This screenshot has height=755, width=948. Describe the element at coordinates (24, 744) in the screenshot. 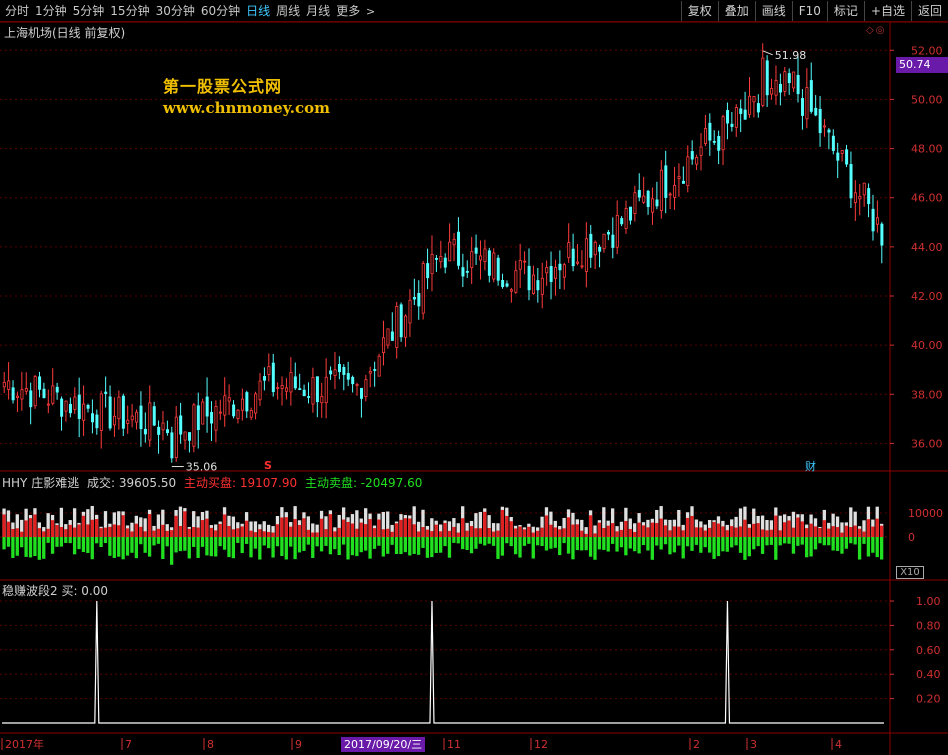

I see `time-axis-label: 2017年` at that location.